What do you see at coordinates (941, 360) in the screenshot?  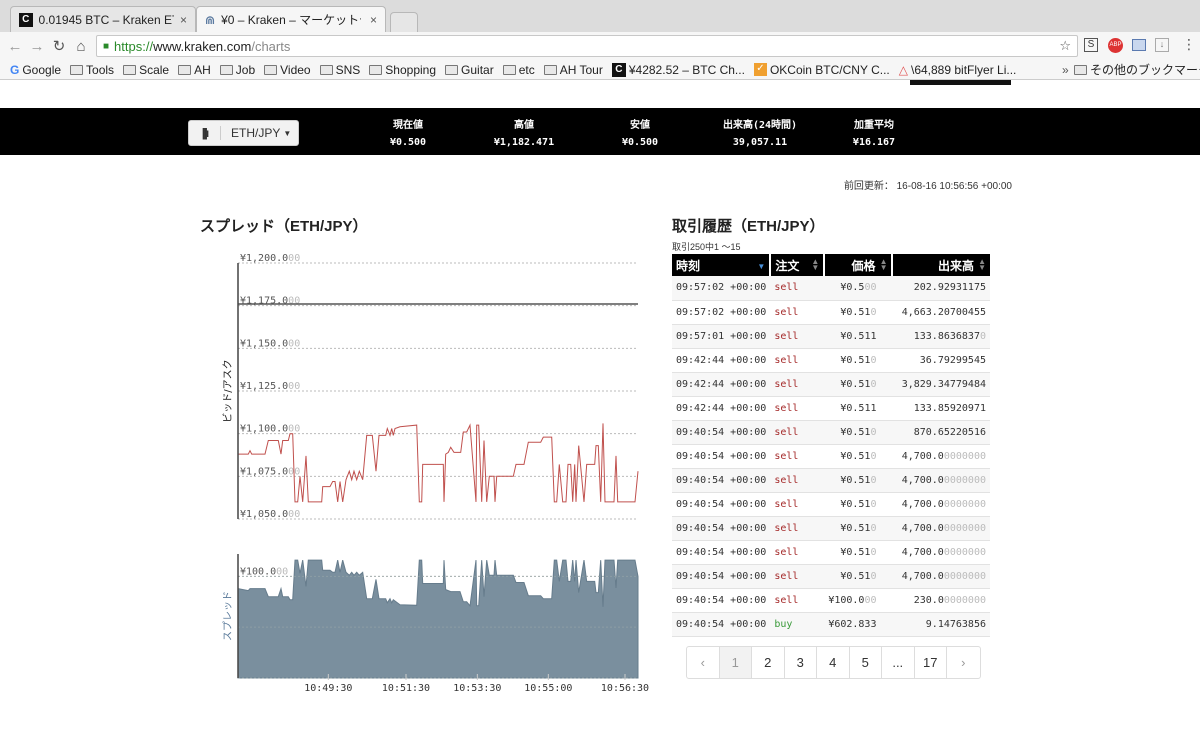 I see `trade-volume: 36.79299545` at bounding box center [941, 360].